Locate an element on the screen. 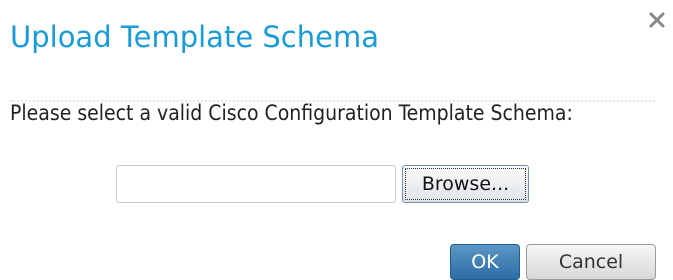 The image size is (673, 280). file-path-input is located at coordinates (256, 184).